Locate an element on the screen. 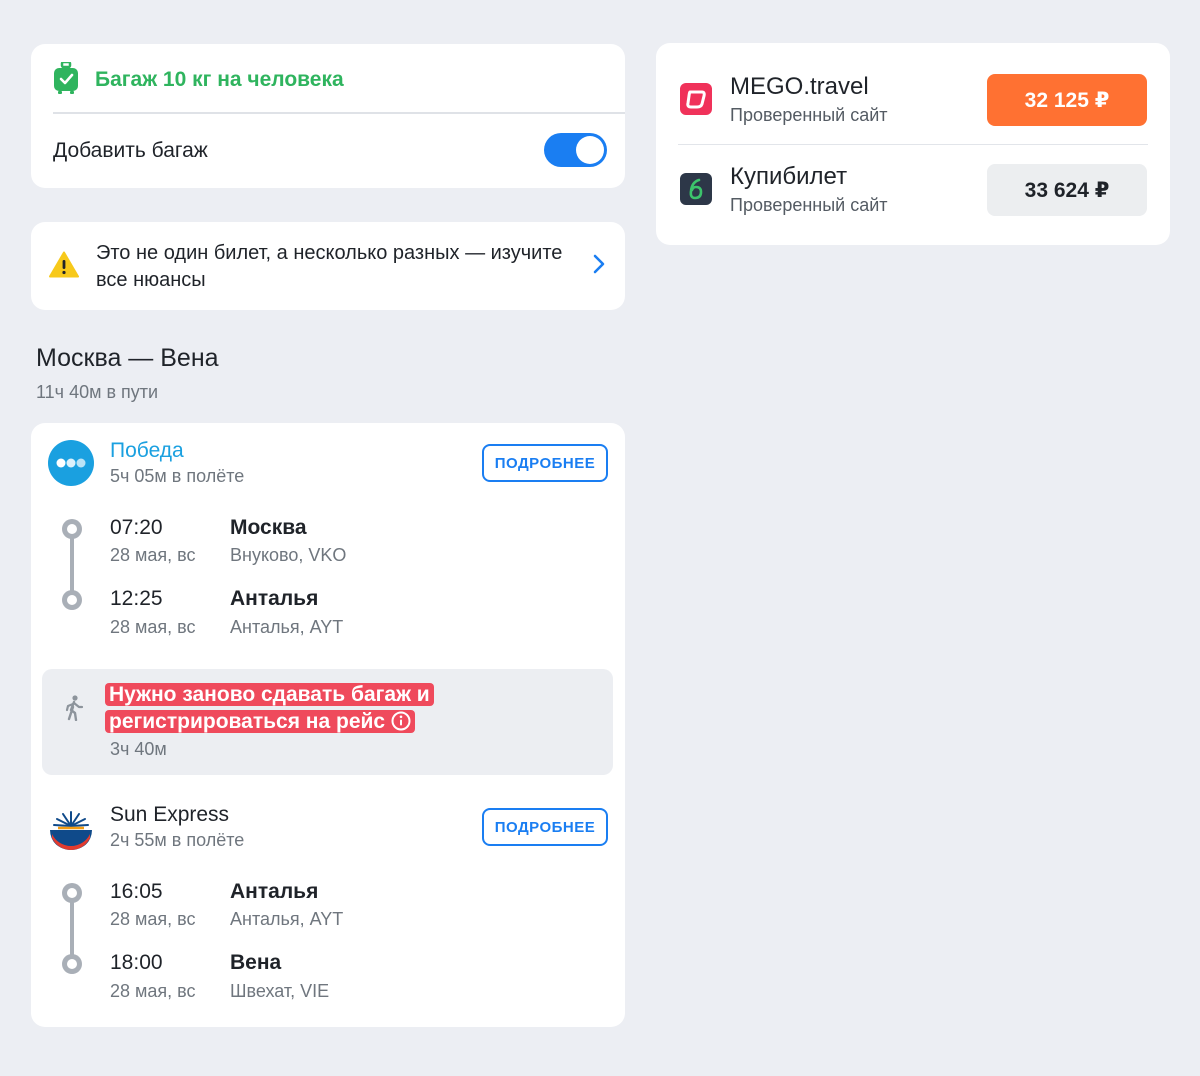  departure-airport: Анталья, AYT is located at coordinates (287, 919).